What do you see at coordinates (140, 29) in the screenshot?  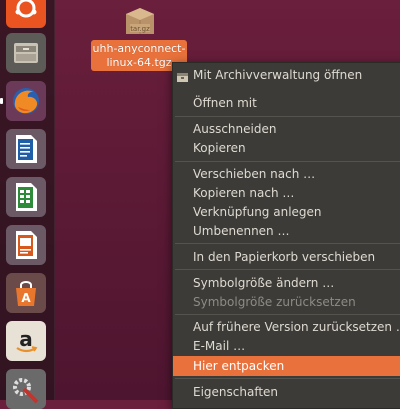 I see `archive-type-text: tar.gz` at bounding box center [140, 29].